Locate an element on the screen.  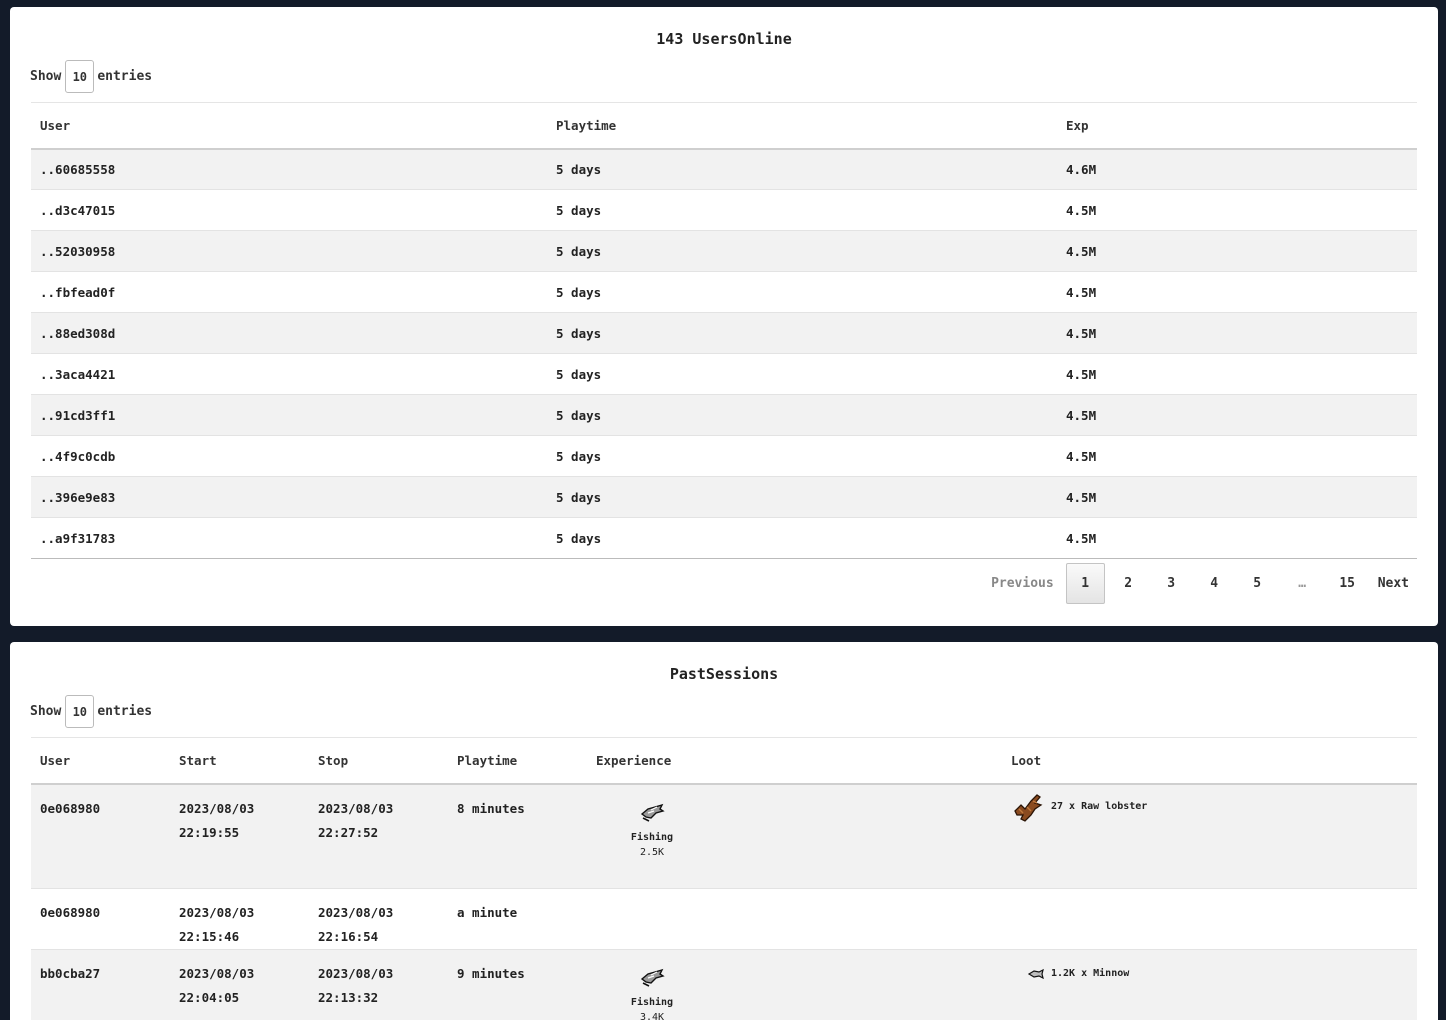
loot-text: 1.2K x Minnow is located at coordinates (1090, 973).